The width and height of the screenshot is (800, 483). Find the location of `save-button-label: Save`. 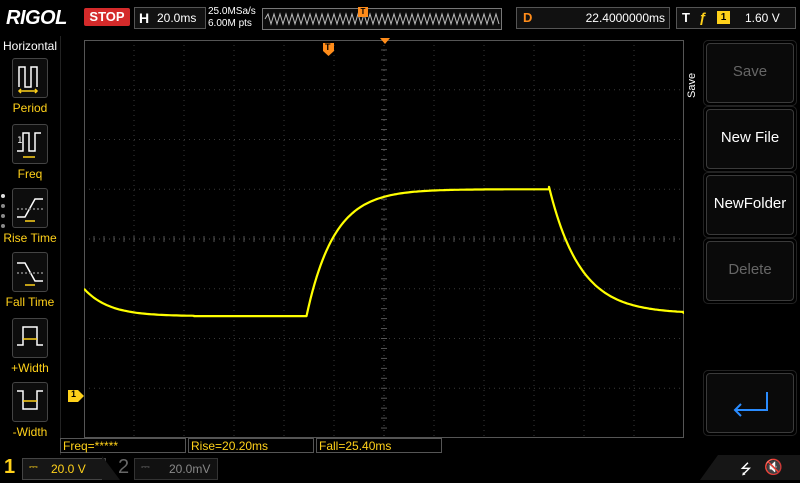

save-button-label: Save is located at coordinates (750, 71).